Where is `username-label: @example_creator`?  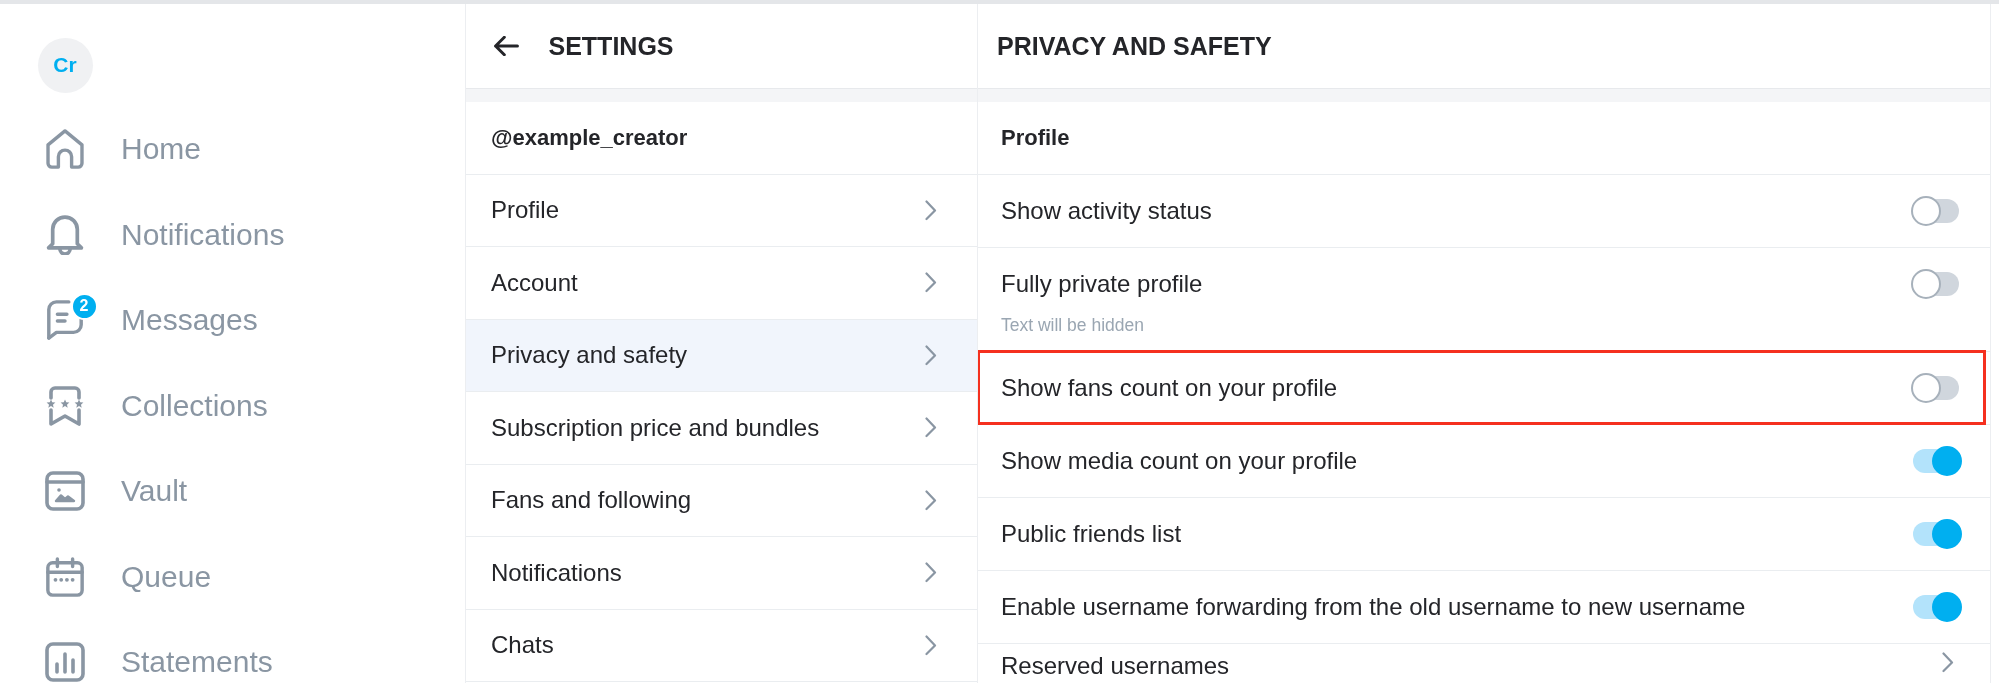 username-label: @example_creator is located at coordinates (589, 137).